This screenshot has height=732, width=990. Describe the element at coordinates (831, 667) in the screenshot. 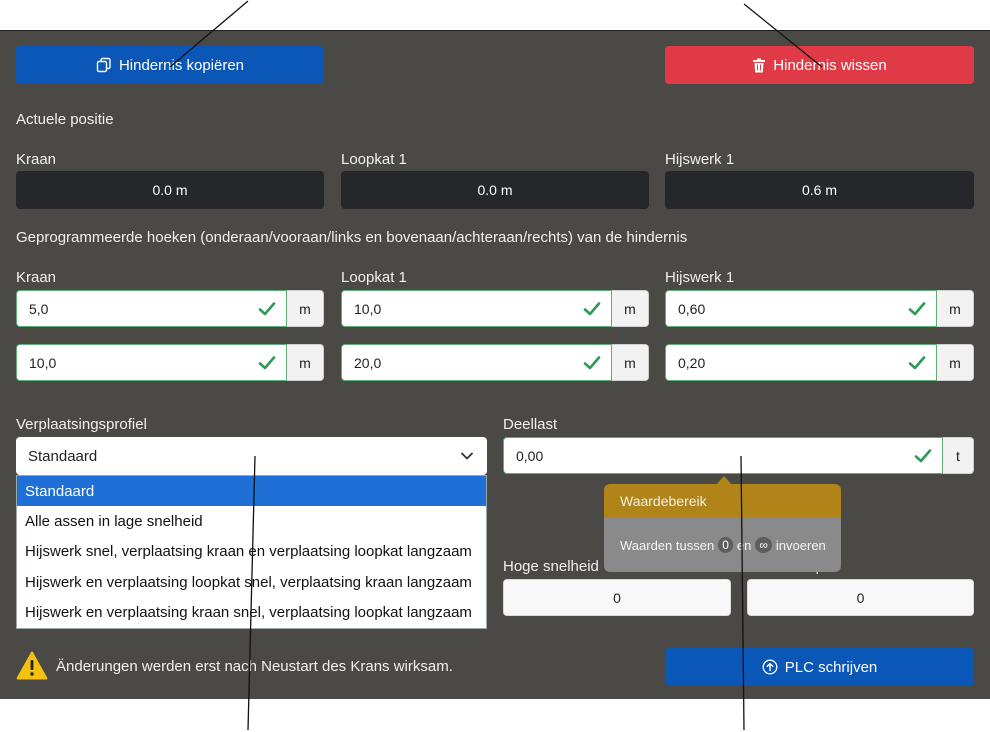

I see `plc-write-label: PLC schrijven` at that location.